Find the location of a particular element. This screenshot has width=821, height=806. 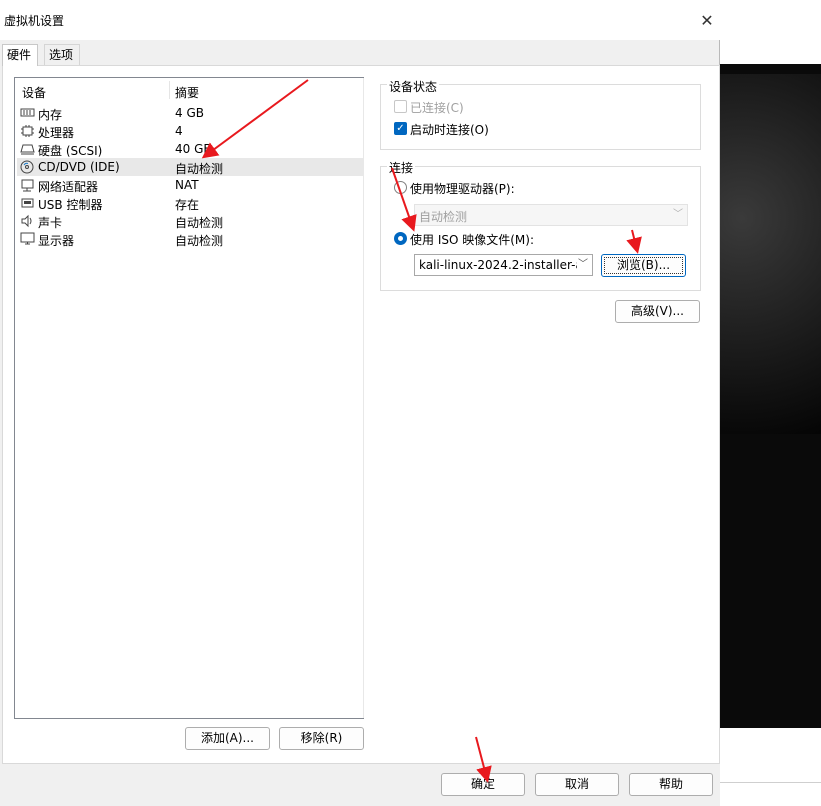

device-row-display: 显示器 自动检测 is located at coordinates (190, 239).